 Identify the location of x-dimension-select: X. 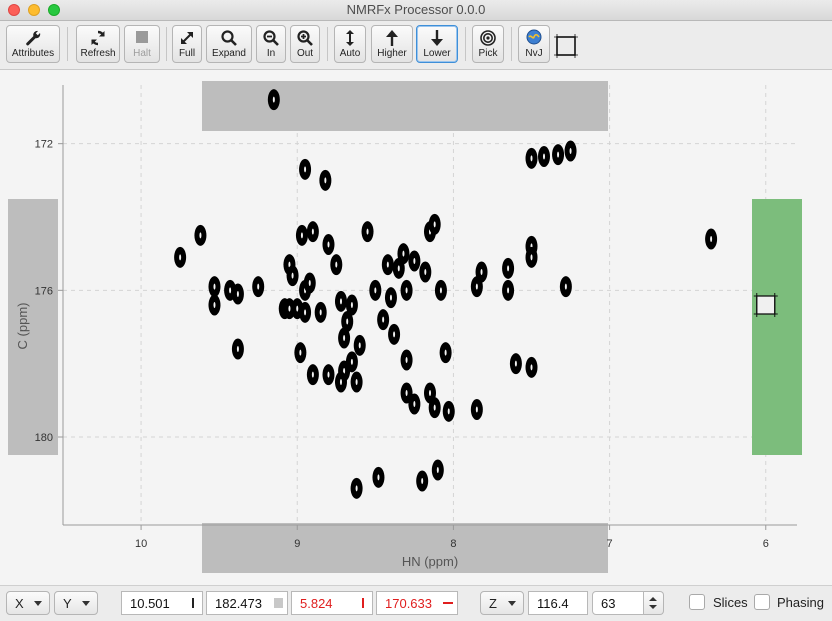
(28, 603).